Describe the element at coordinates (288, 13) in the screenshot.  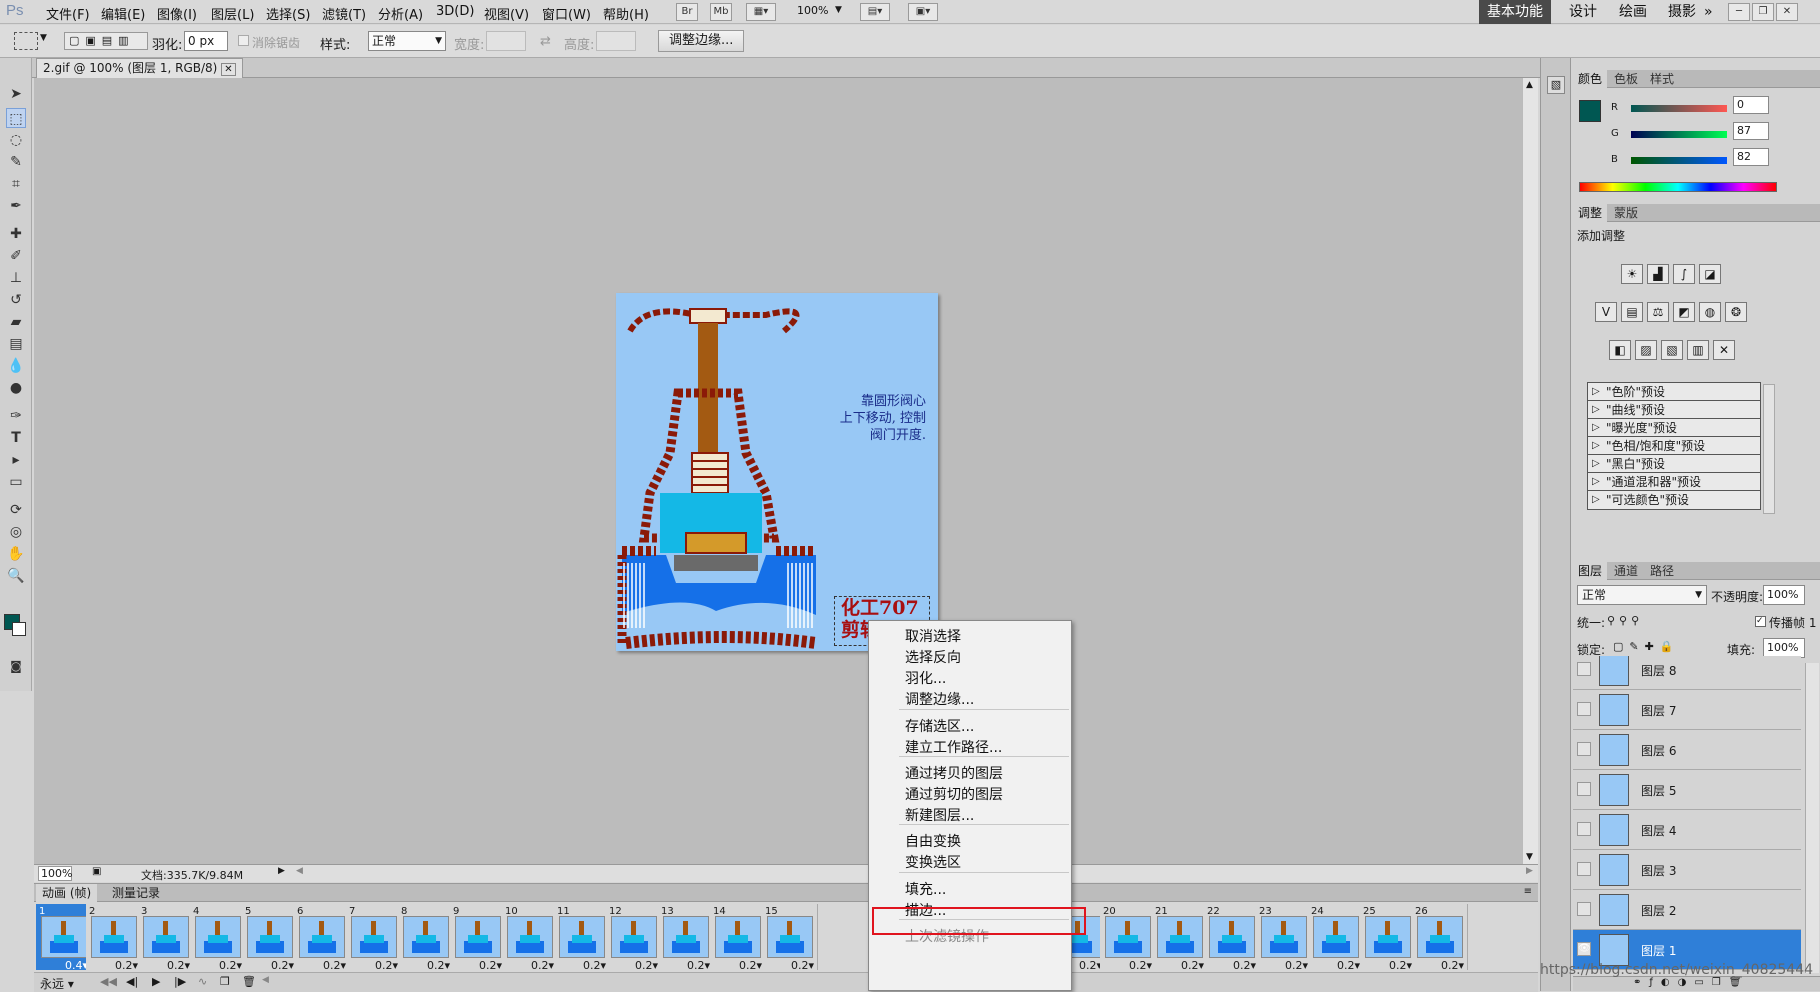
I see `menu-select: 选择(S)` at that location.